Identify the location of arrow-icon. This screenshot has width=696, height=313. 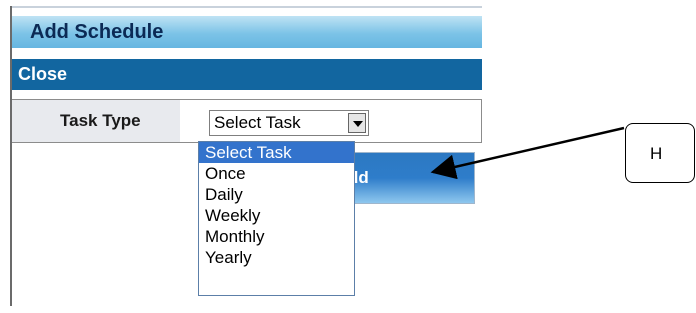
(527, 153).